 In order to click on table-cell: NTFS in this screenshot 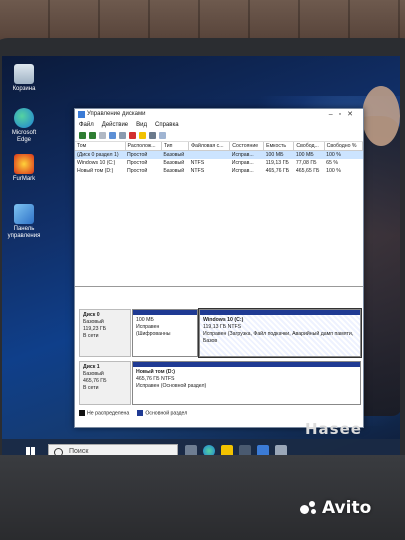, I will do `click(197, 163)`.